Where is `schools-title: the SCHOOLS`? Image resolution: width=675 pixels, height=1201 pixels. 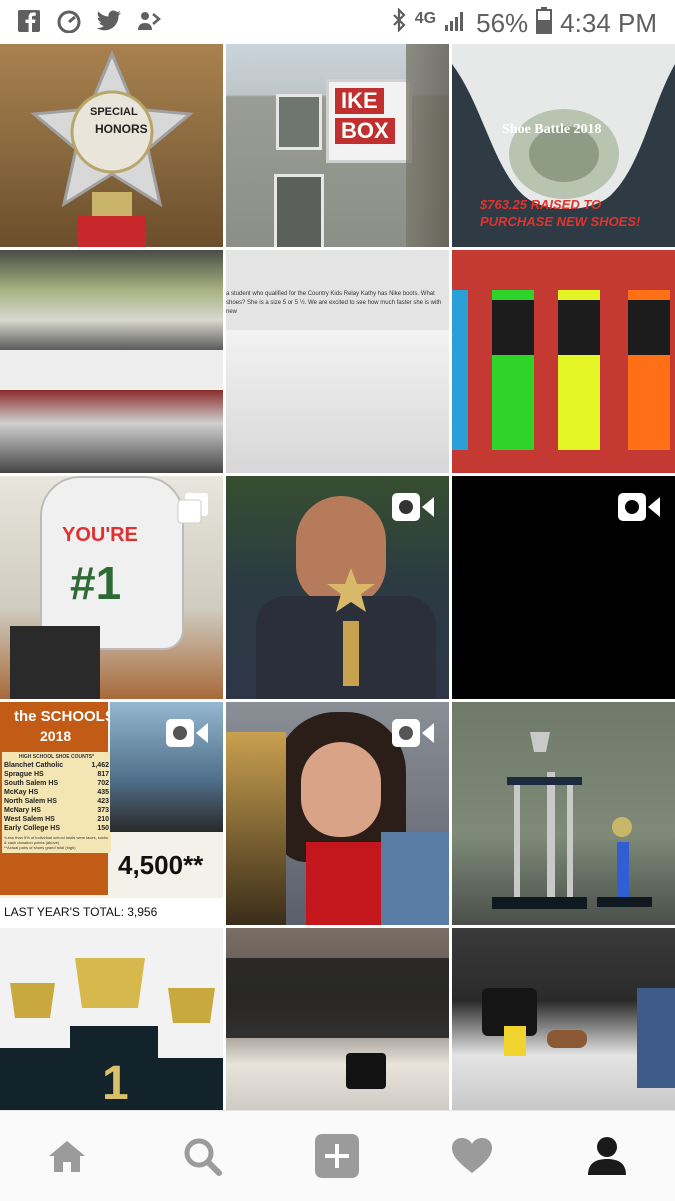
schools-title: the SCHOOLS is located at coordinates (64, 716).